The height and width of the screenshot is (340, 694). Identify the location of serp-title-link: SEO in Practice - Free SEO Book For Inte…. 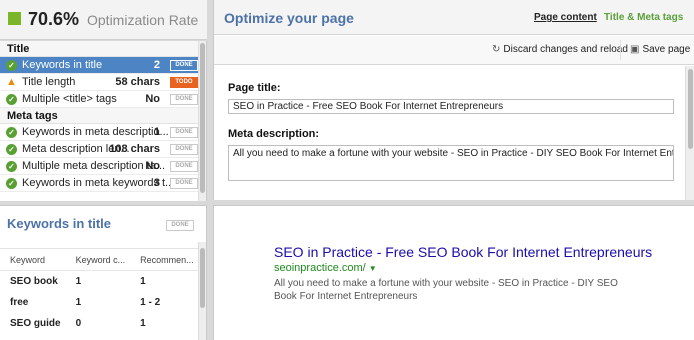
(463, 252).